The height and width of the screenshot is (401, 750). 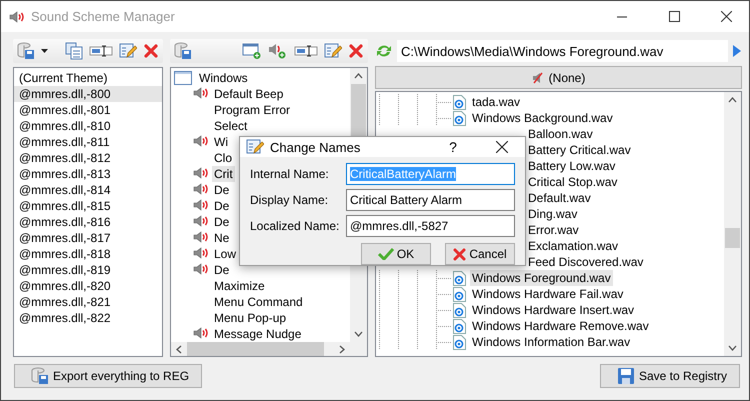 What do you see at coordinates (290, 200) in the screenshot?
I see `field-label: Display Name:` at bounding box center [290, 200].